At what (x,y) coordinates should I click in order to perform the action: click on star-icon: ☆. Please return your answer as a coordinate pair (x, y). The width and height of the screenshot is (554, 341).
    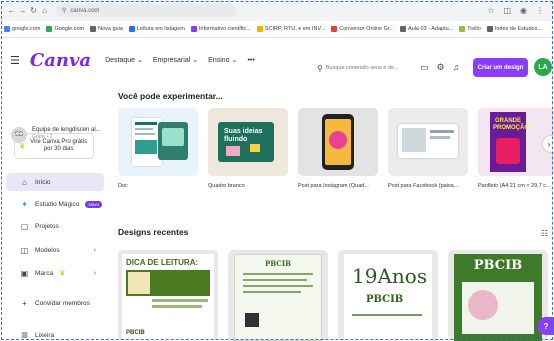
    Looking at the image, I should click on (490, 10).